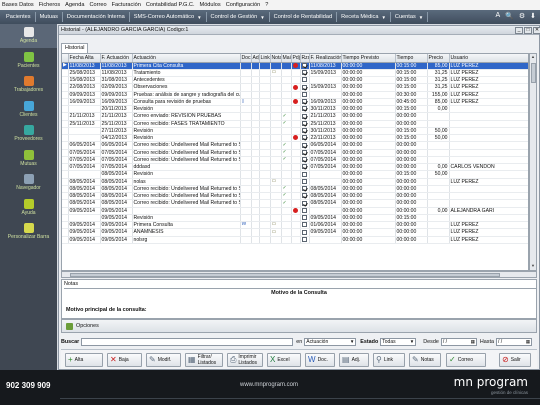 This screenshot has width=540, height=405. What do you see at coordinates (295, 174) in the screenshot?
I see `table-row: 08/05/2014 Revisión 00:00:00 00:15:00 50,00` at bounding box center [295, 174].